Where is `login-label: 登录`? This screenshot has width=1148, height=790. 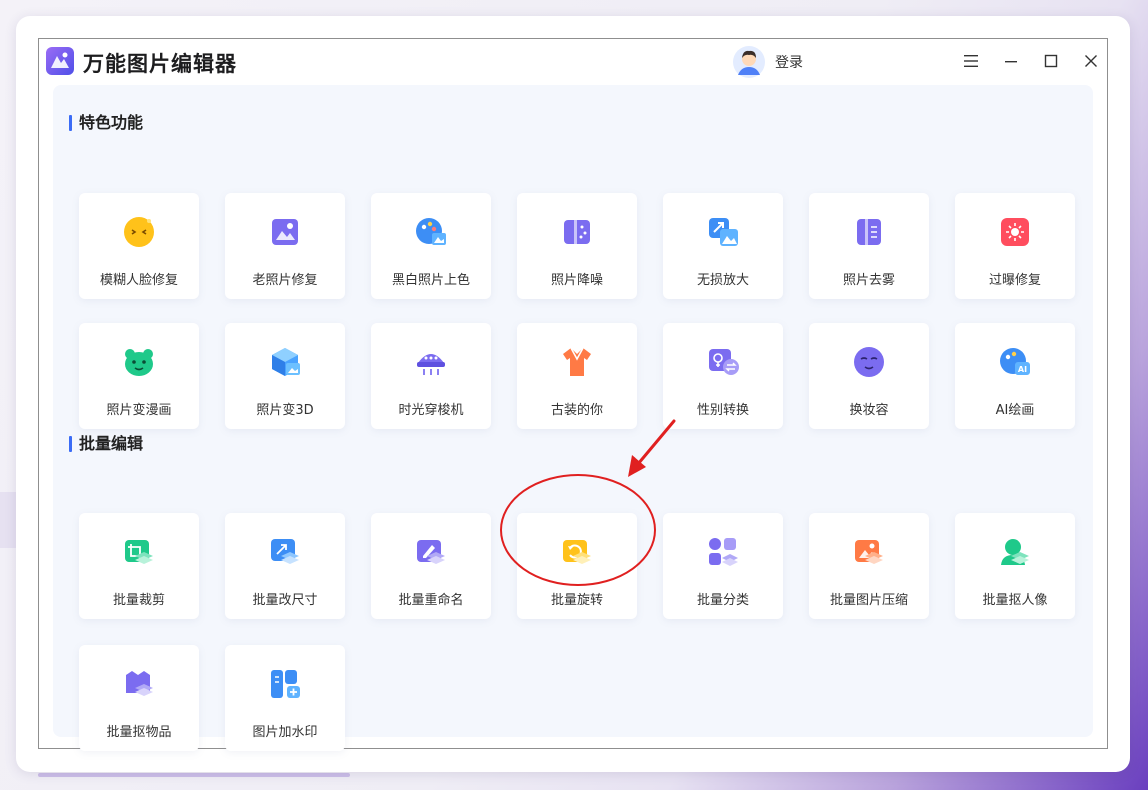 login-label: 登录 is located at coordinates (789, 63).